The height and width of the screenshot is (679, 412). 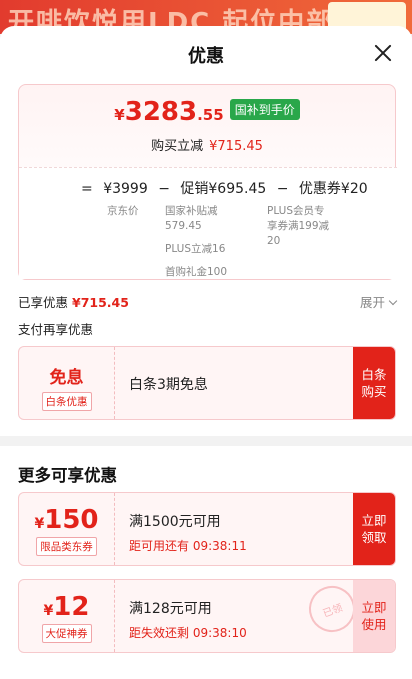 I want to click on coupon-detail-line: 享券满199减, so click(x=298, y=226).